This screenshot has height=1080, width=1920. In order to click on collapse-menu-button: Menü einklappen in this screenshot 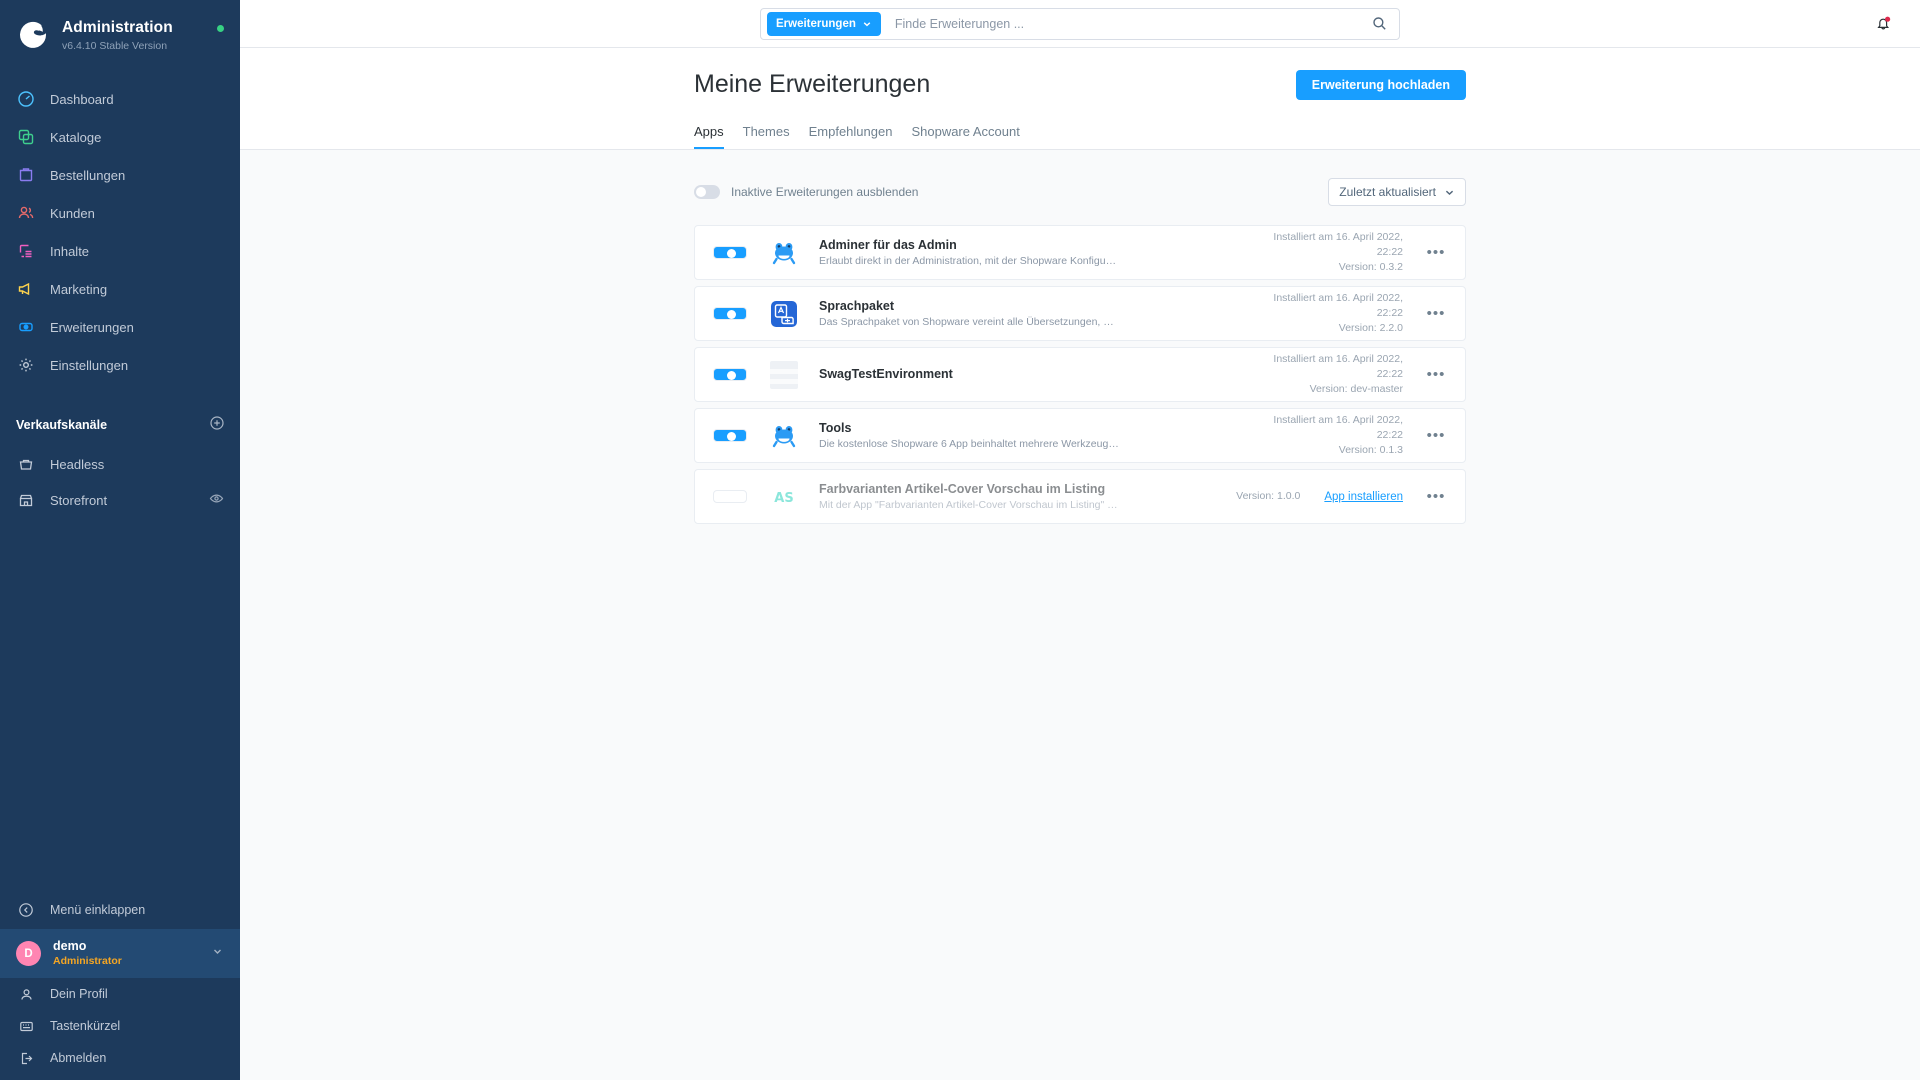, I will do `click(120, 910)`.